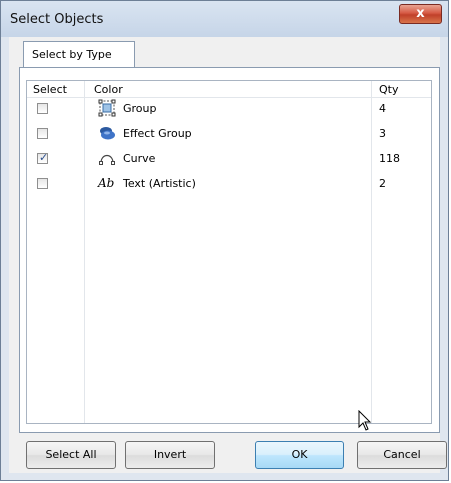 Image resolution: width=451 pixels, height=483 pixels. I want to click on check-mark-icon: ✓, so click(44, 157).